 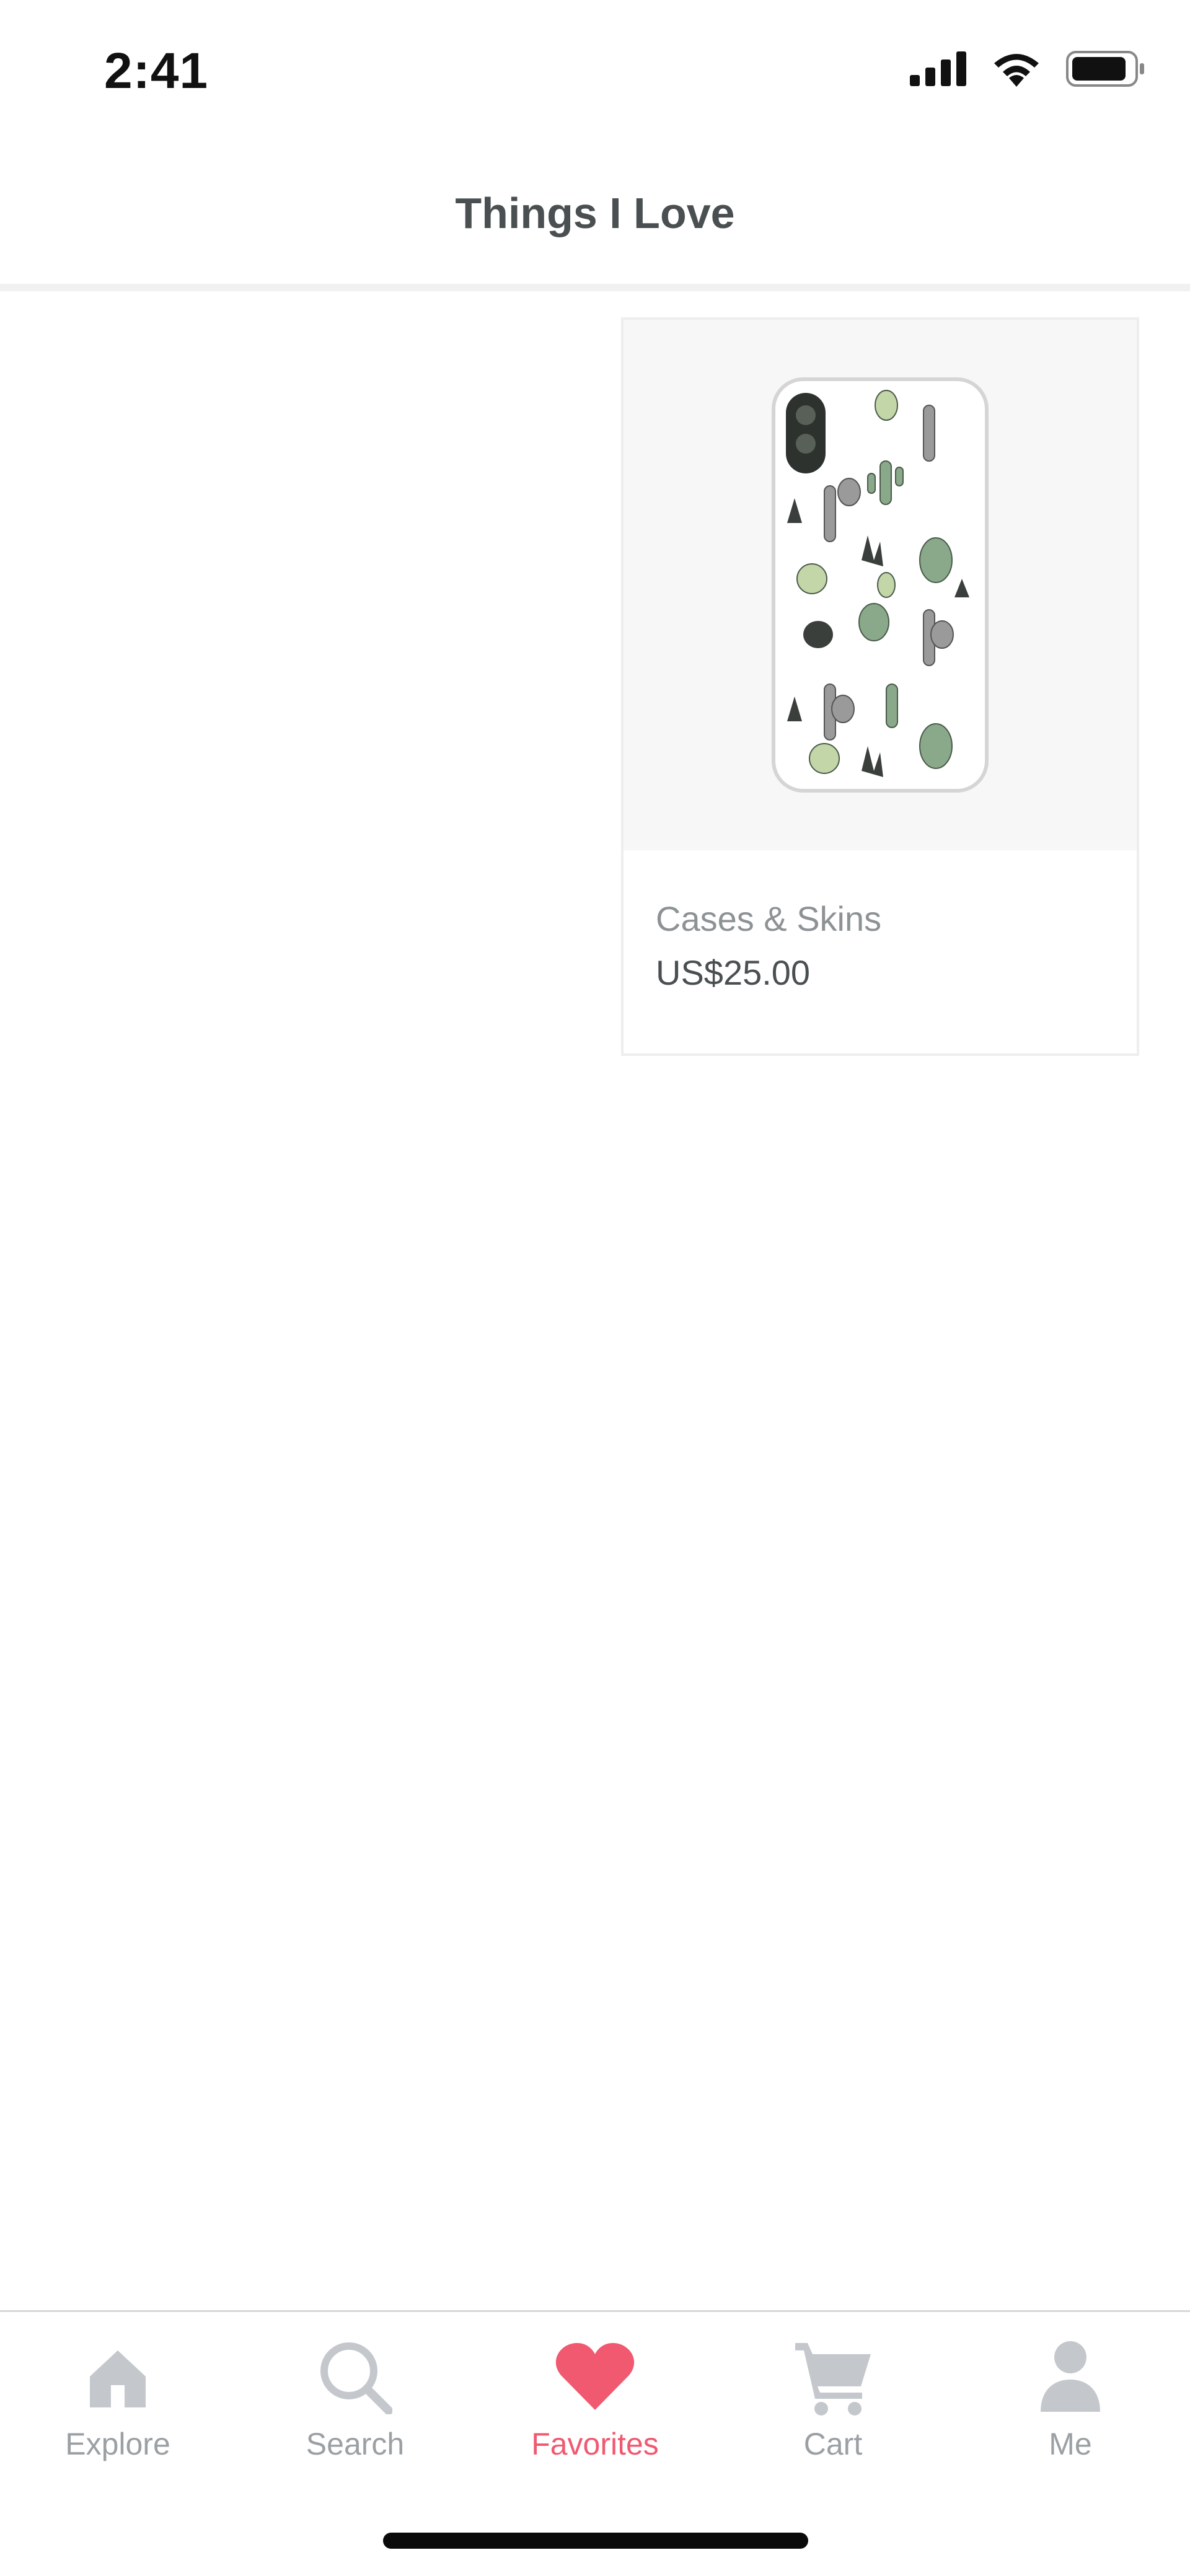 I want to click on tab-search: Search, so click(x=355, y=2411).